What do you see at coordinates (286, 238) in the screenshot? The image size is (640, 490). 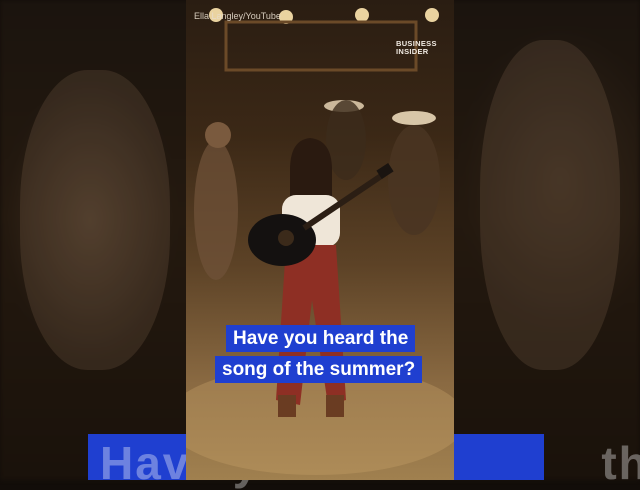 I see `guitar-sound-hole` at bounding box center [286, 238].